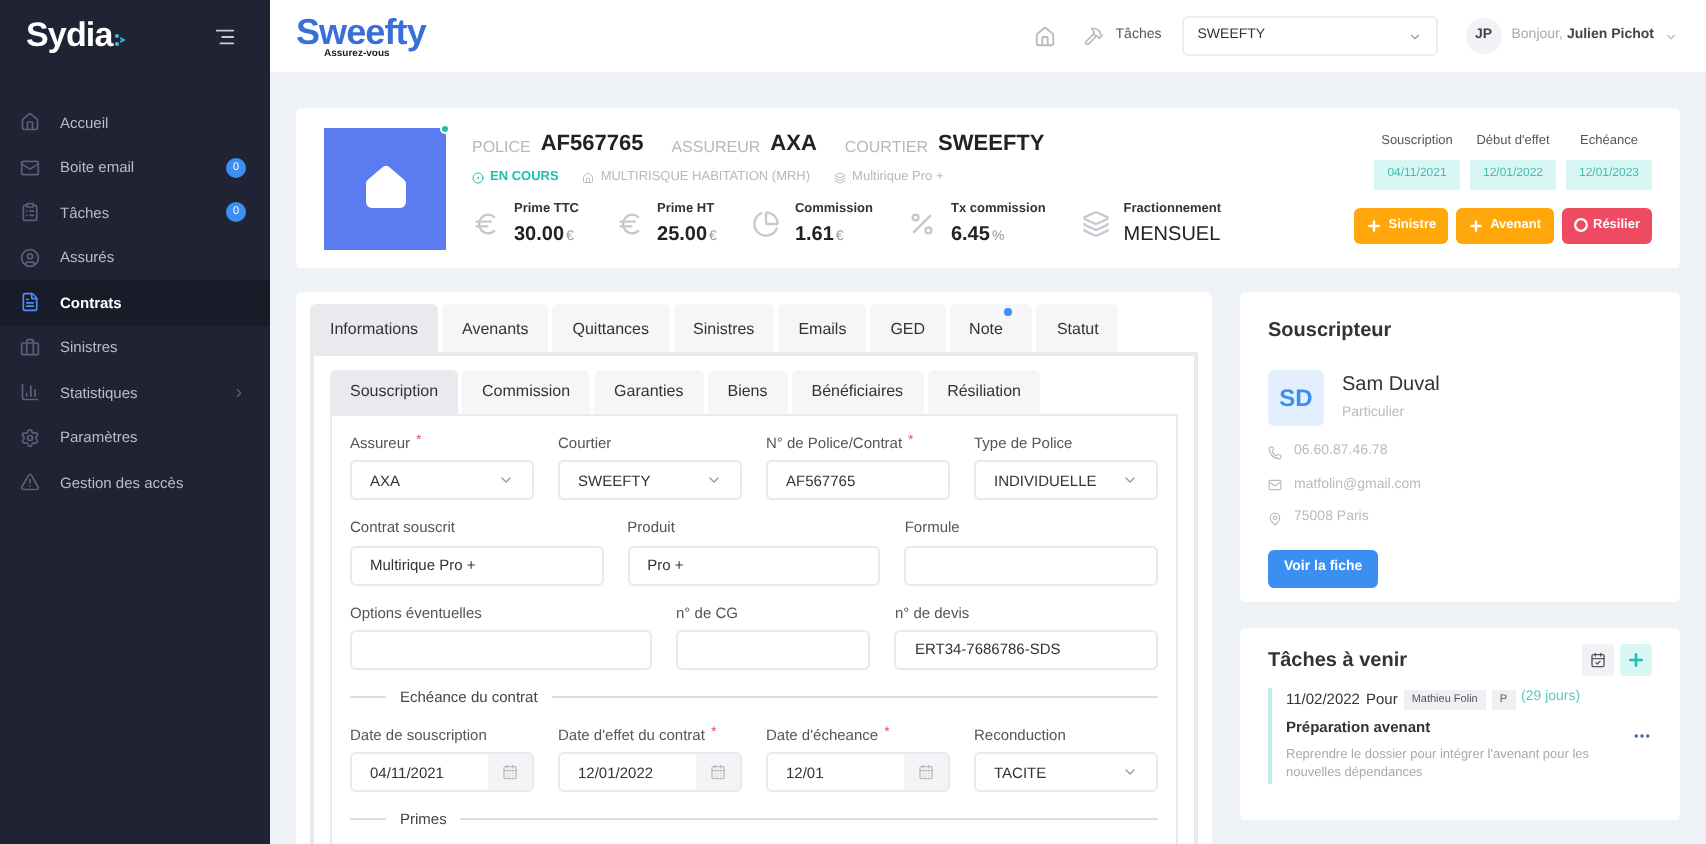 The height and width of the screenshot is (844, 1706). What do you see at coordinates (1172, 235) in the screenshot?
I see `stat-value: MENSUEL` at bounding box center [1172, 235].